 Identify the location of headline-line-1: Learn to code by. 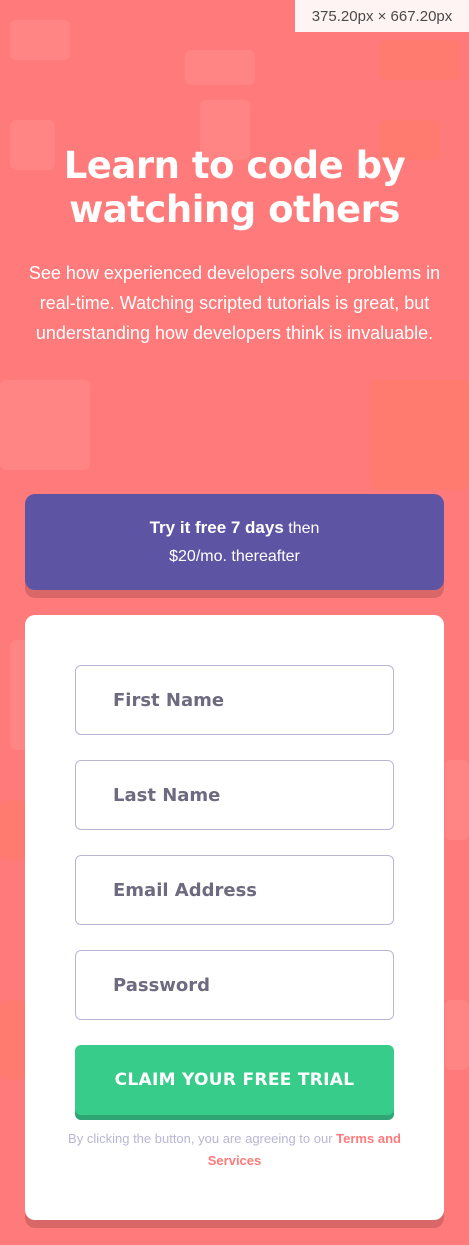
(234, 165).